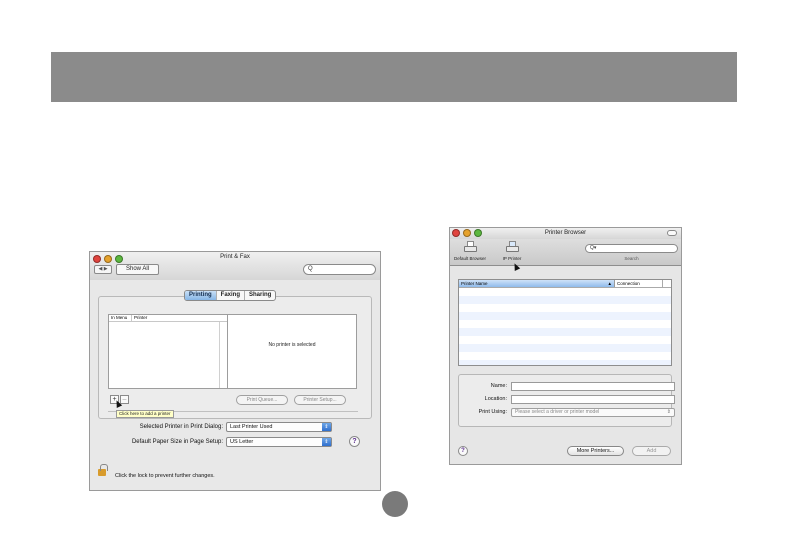  Describe the element at coordinates (512, 258) in the screenshot. I see `ip-printer-label: IP Printer` at that location.